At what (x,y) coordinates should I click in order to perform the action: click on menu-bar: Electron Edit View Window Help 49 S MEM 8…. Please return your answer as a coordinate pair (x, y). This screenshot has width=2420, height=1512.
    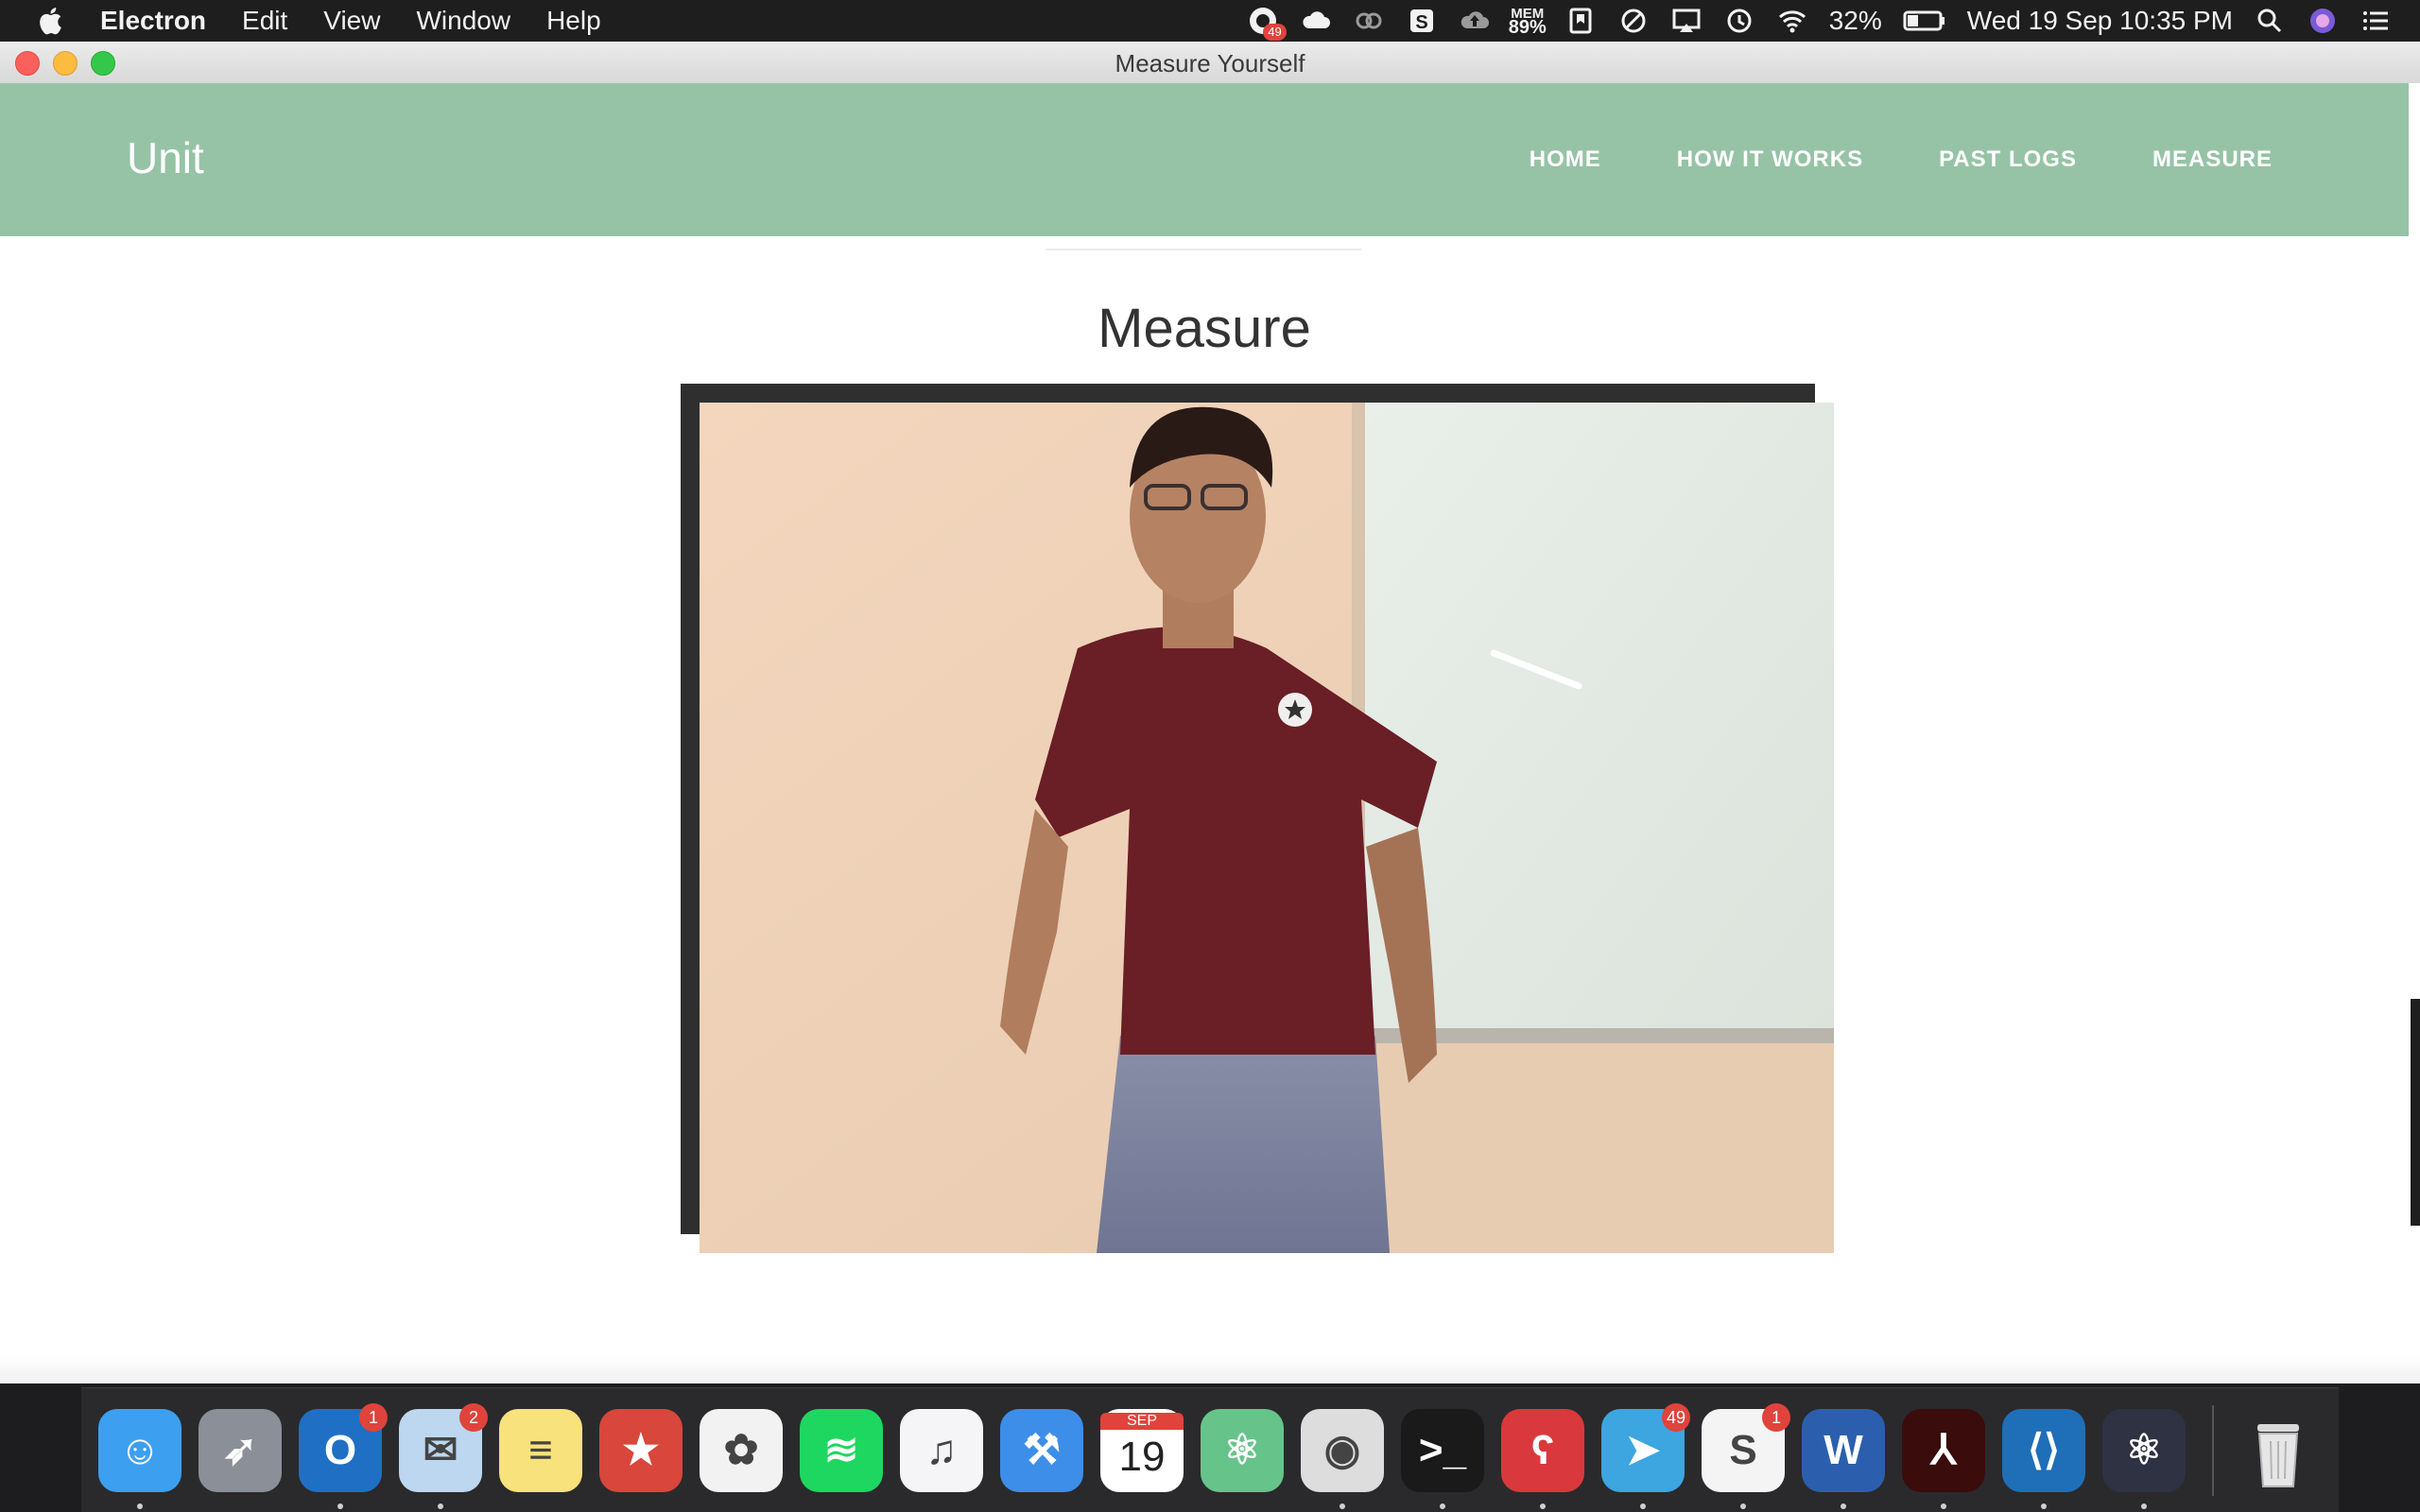
    Looking at the image, I should click on (1210, 21).